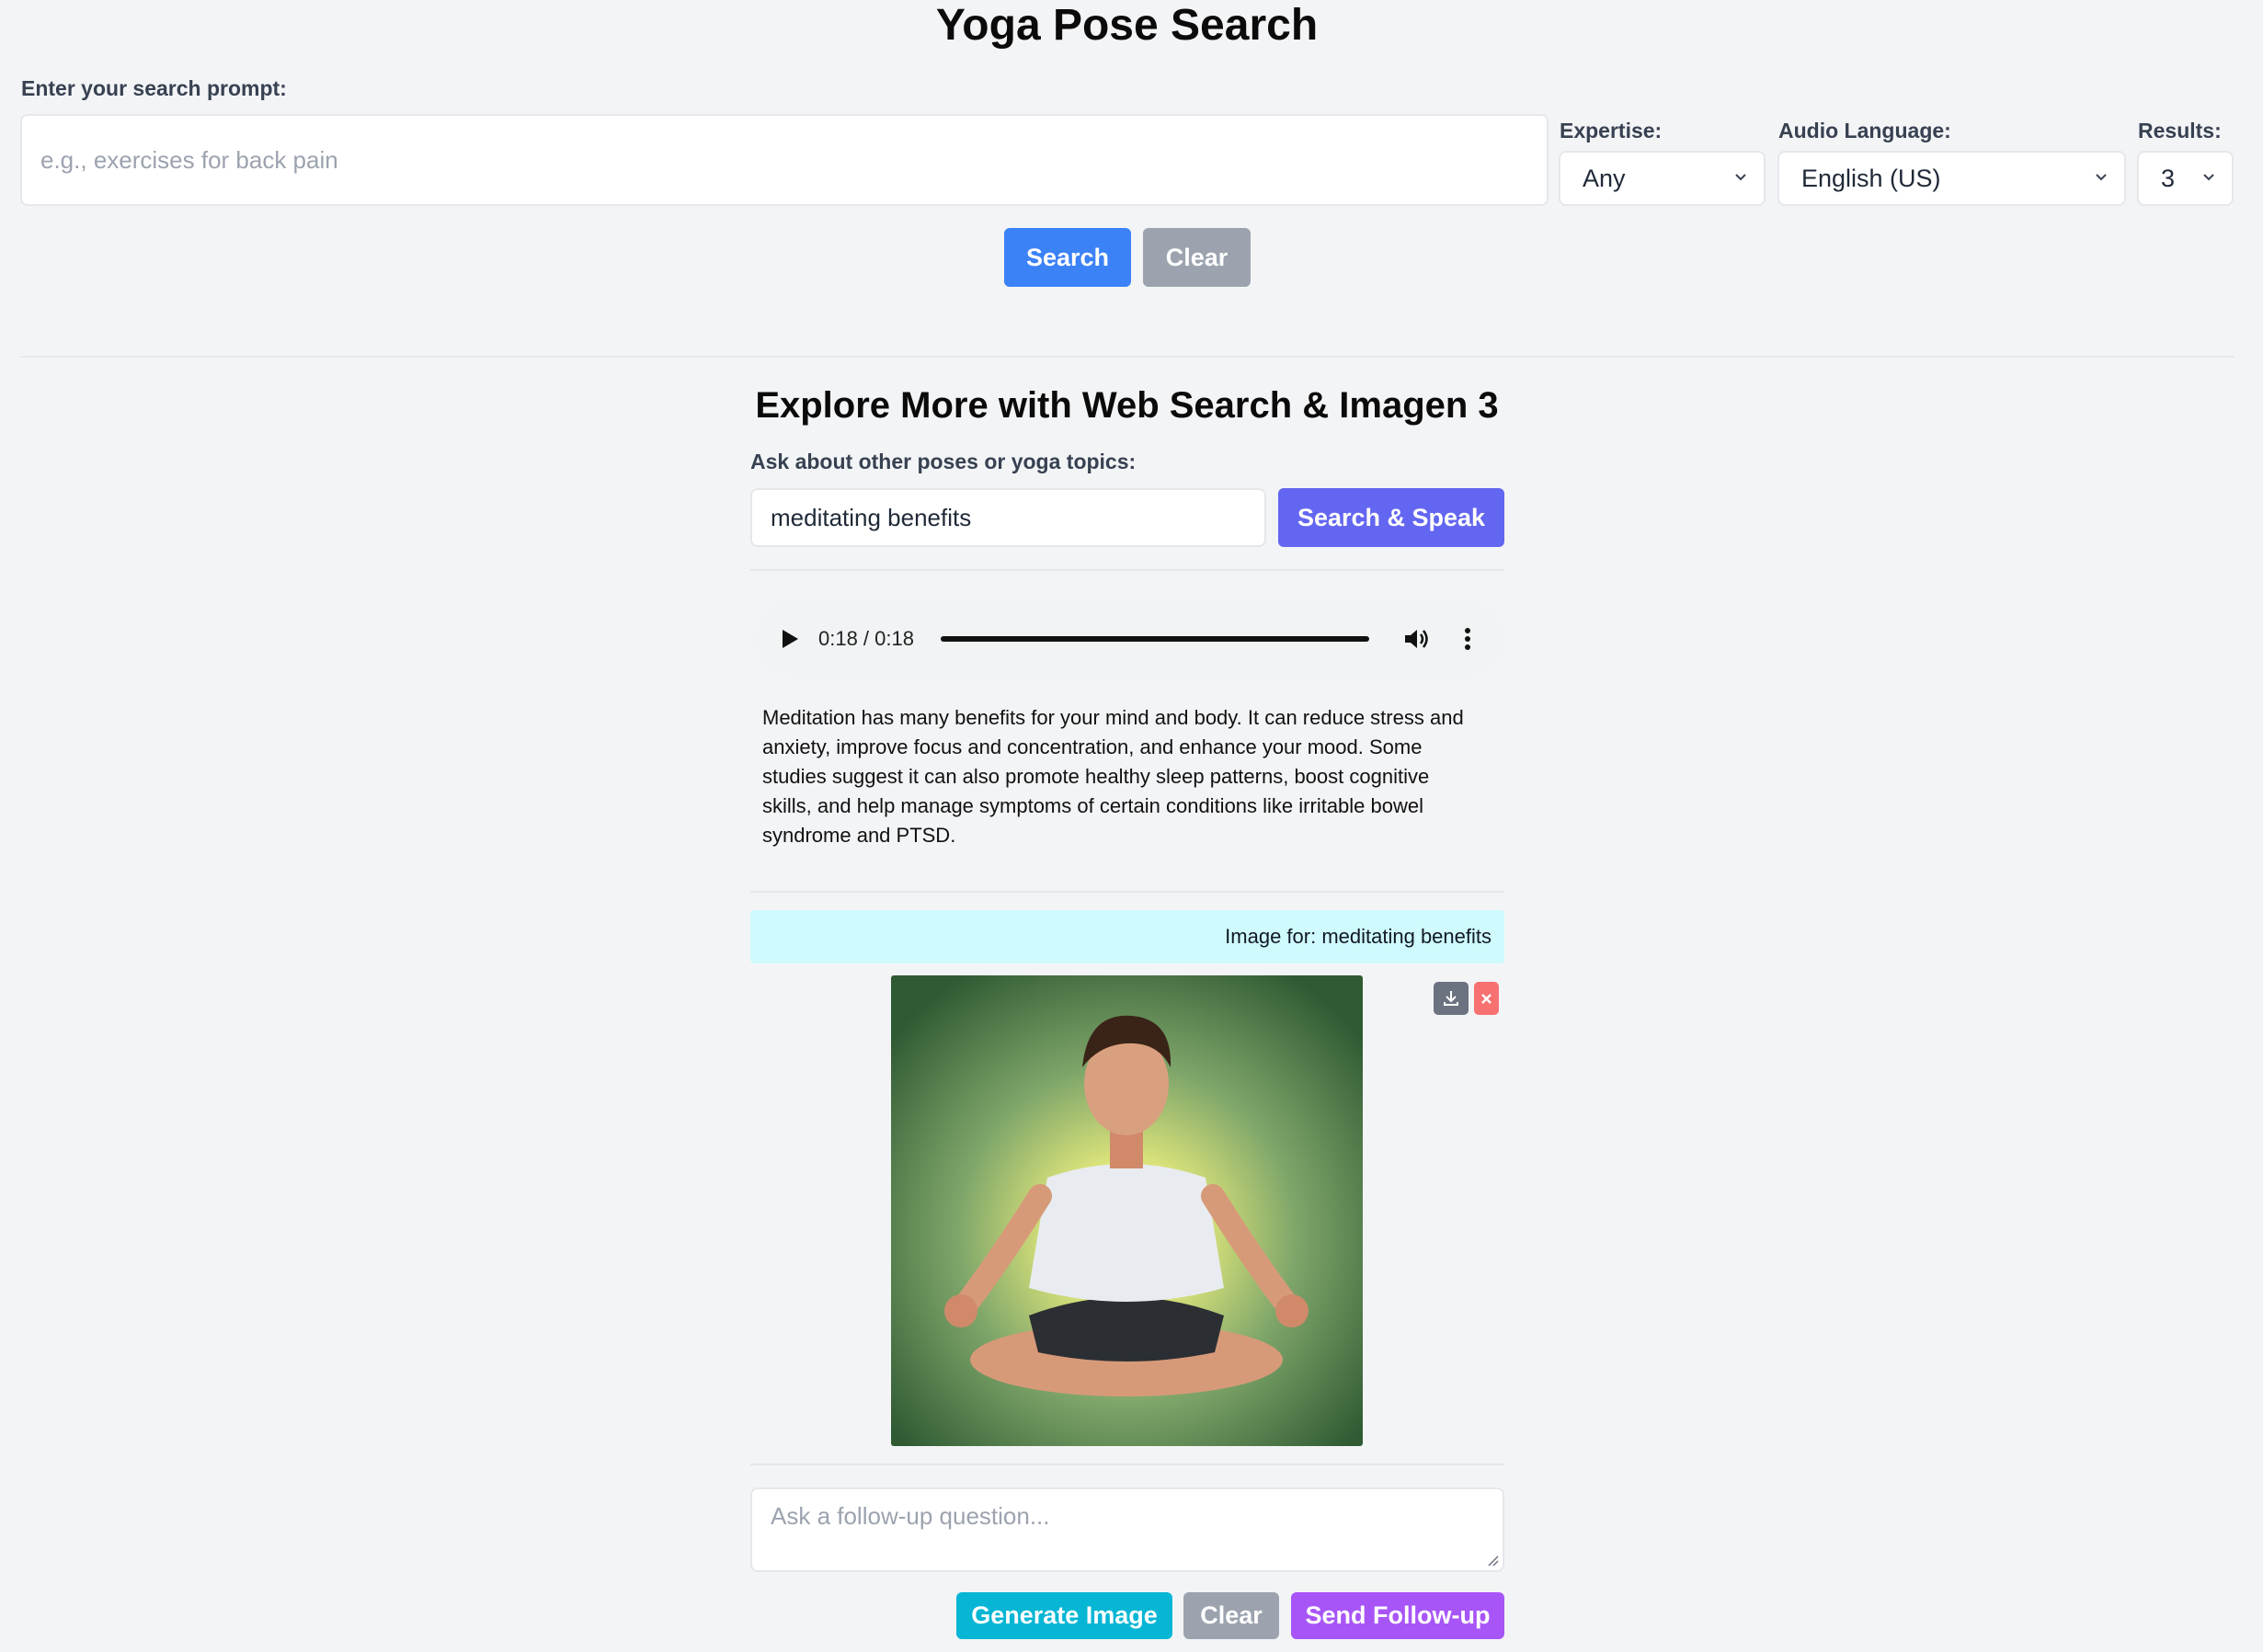 The height and width of the screenshot is (1652, 2263). What do you see at coordinates (1871, 178) in the screenshot?
I see `audio-language-value: English (US)` at bounding box center [1871, 178].